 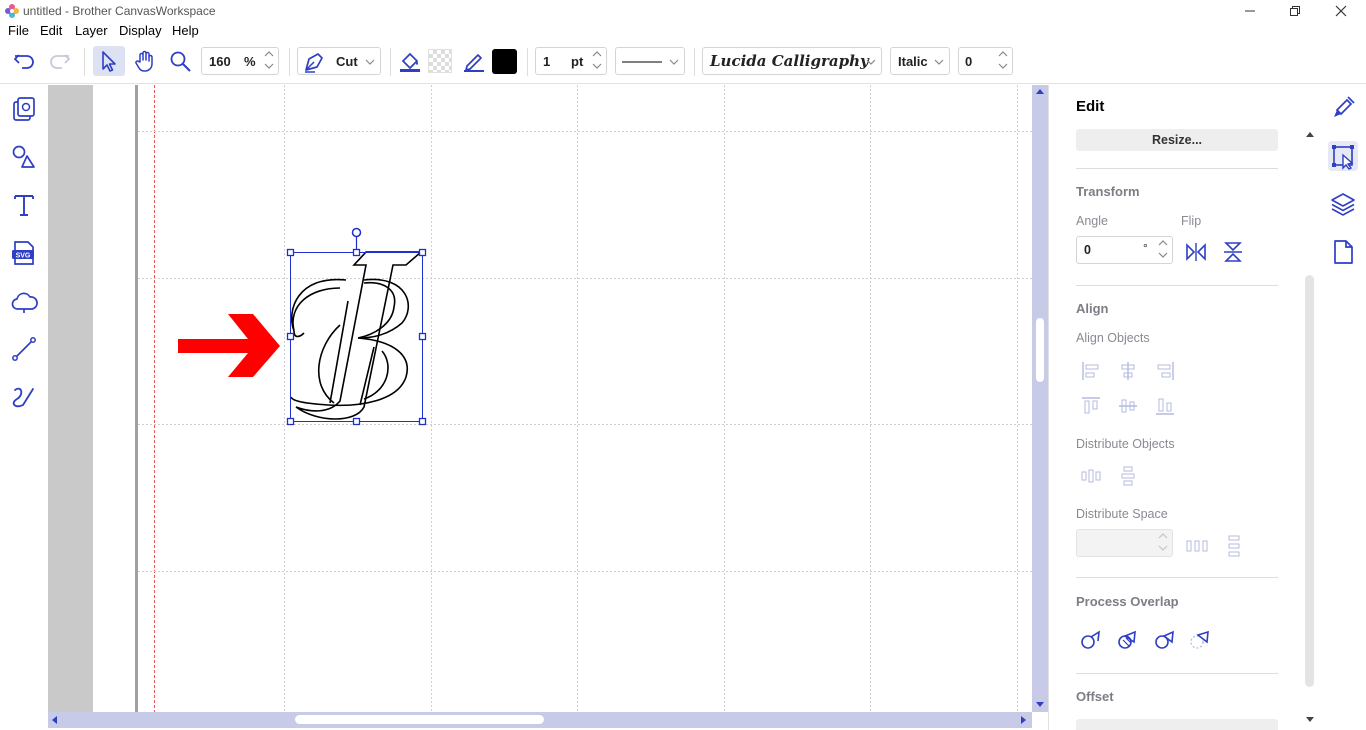 I want to click on undo-button, so click(x=24, y=61).